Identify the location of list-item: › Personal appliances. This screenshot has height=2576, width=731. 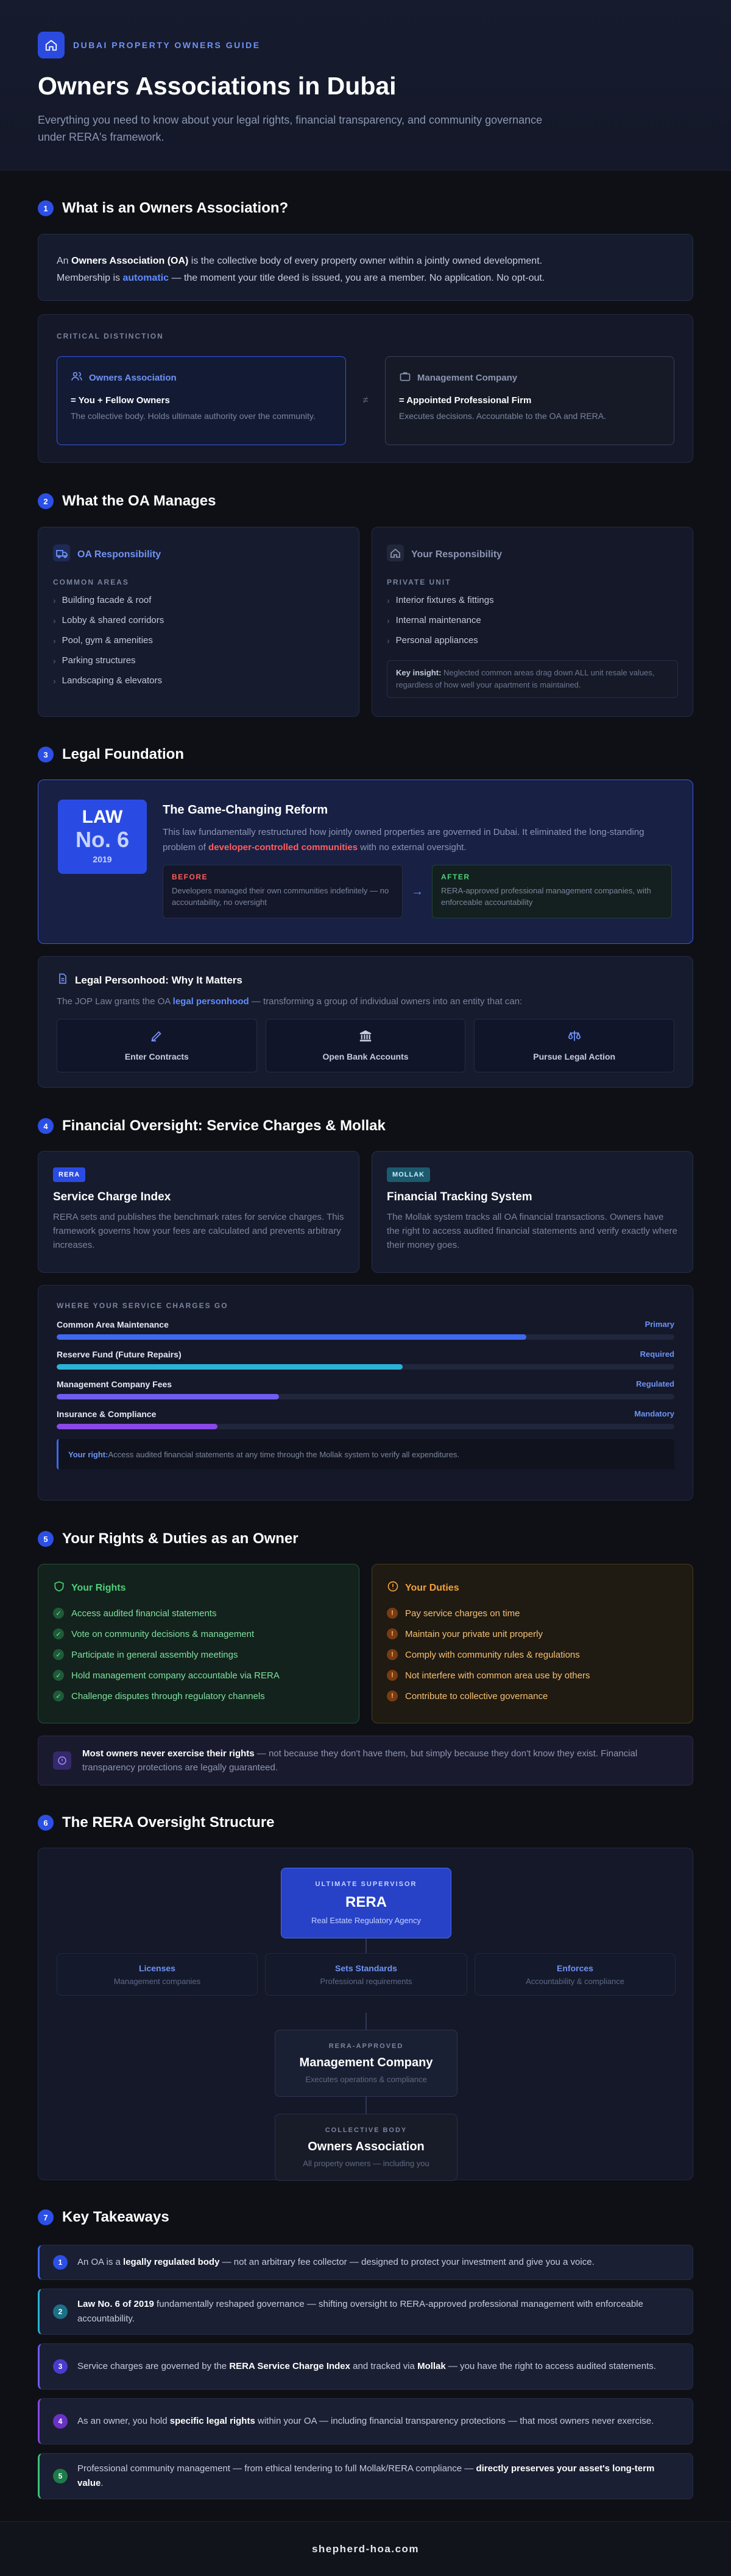
(532, 640).